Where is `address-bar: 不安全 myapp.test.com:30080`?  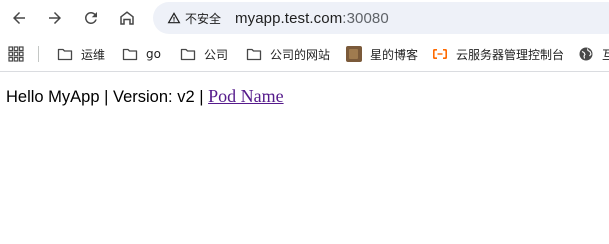
address-bar: 不安全 myapp.test.com:30080 is located at coordinates (381, 18).